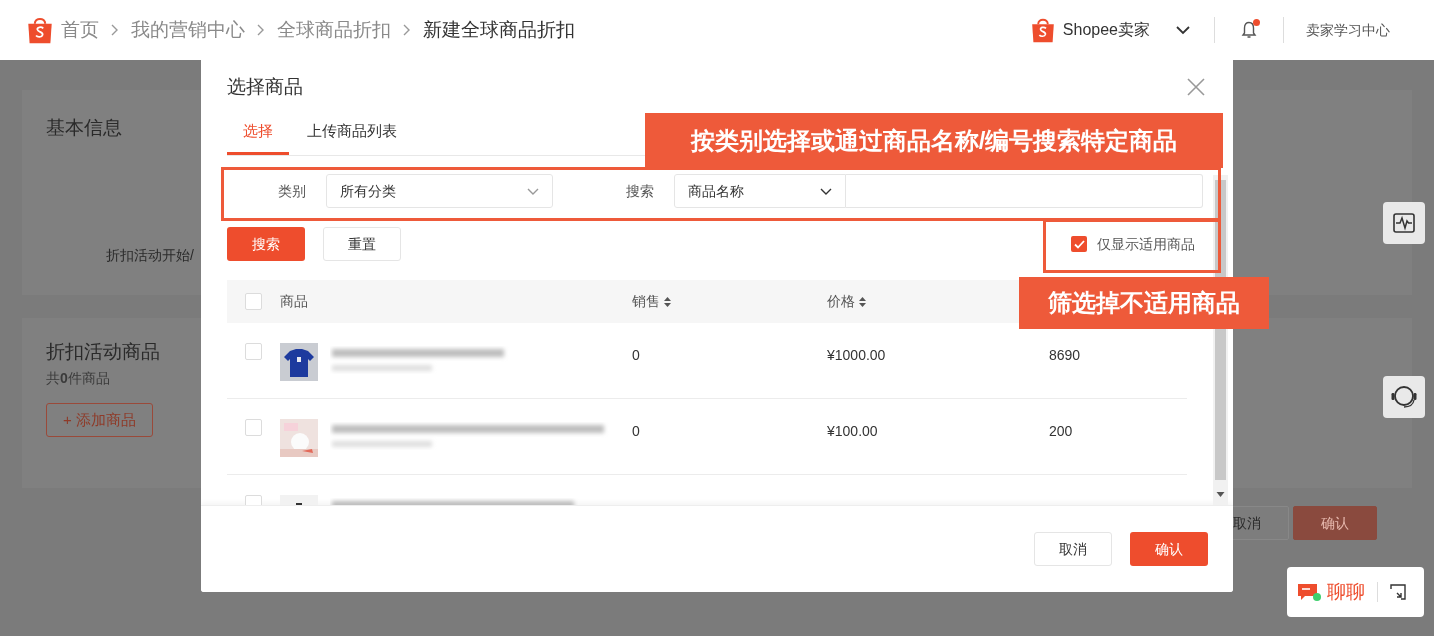 The height and width of the screenshot is (636, 1434). What do you see at coordinates (1065, 355) in the screenshot?
I see `table-cell: 8690` at bounding box center [1065, 355].